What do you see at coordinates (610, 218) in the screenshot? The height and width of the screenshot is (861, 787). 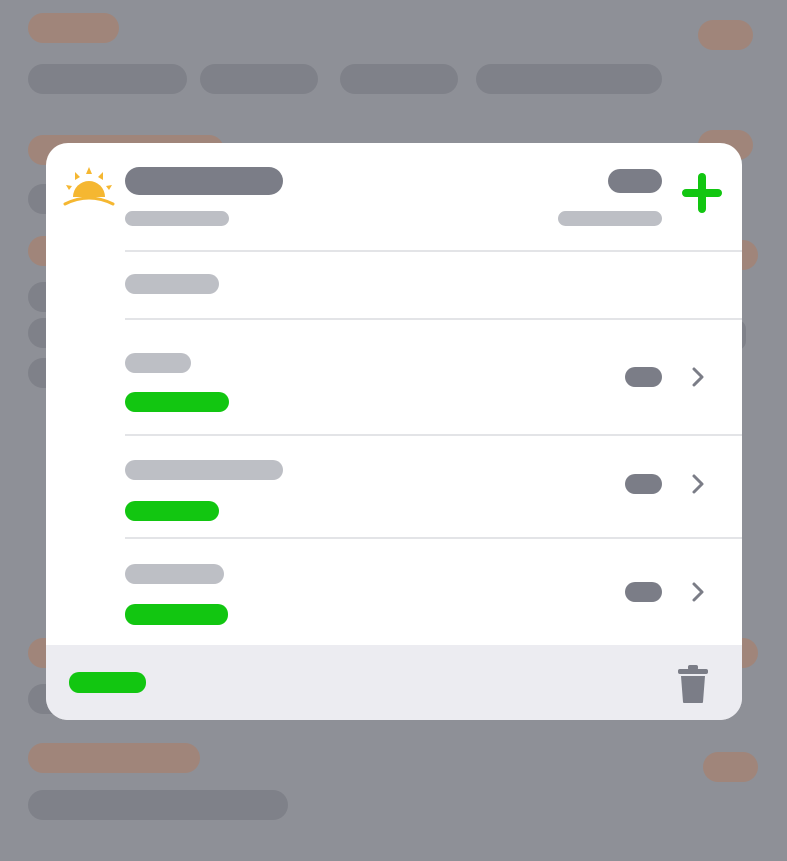 I see `alarm-time-detail` at bounding box center [610, 218].